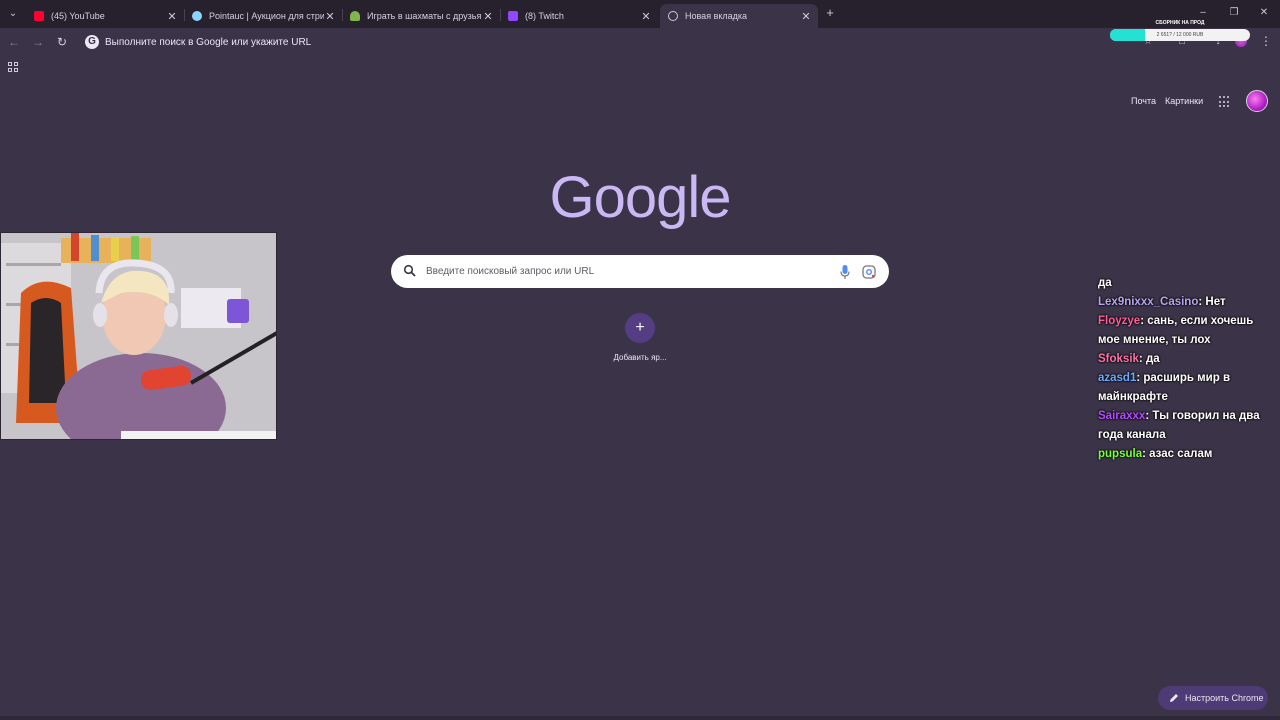 This screenshot has width=1280, height=720. Describe the element at coordinates (1264, 13) in the screenshot. I see `close-window-icon: ✕` at that location.